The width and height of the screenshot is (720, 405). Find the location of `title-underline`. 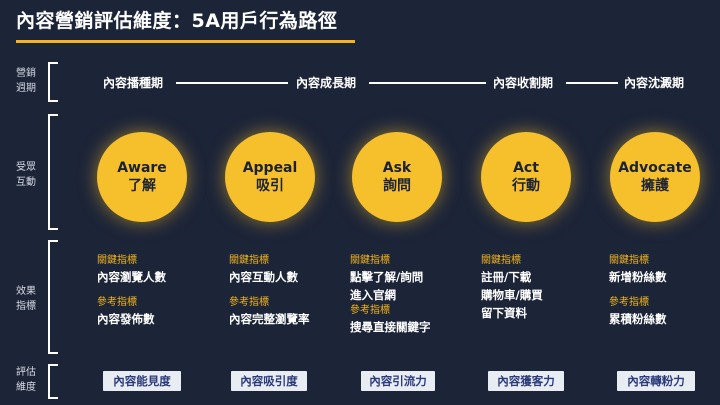

title-underline is located at coordinates (185, 41).